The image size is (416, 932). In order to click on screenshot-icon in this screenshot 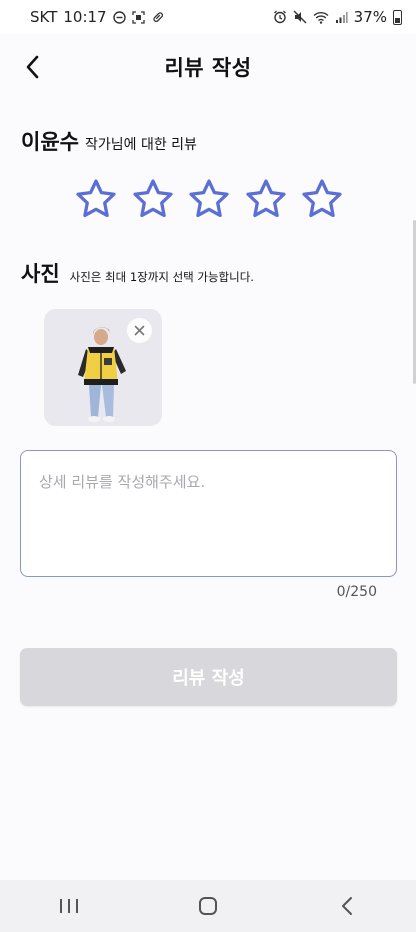, I will do `click(138, 17)`.